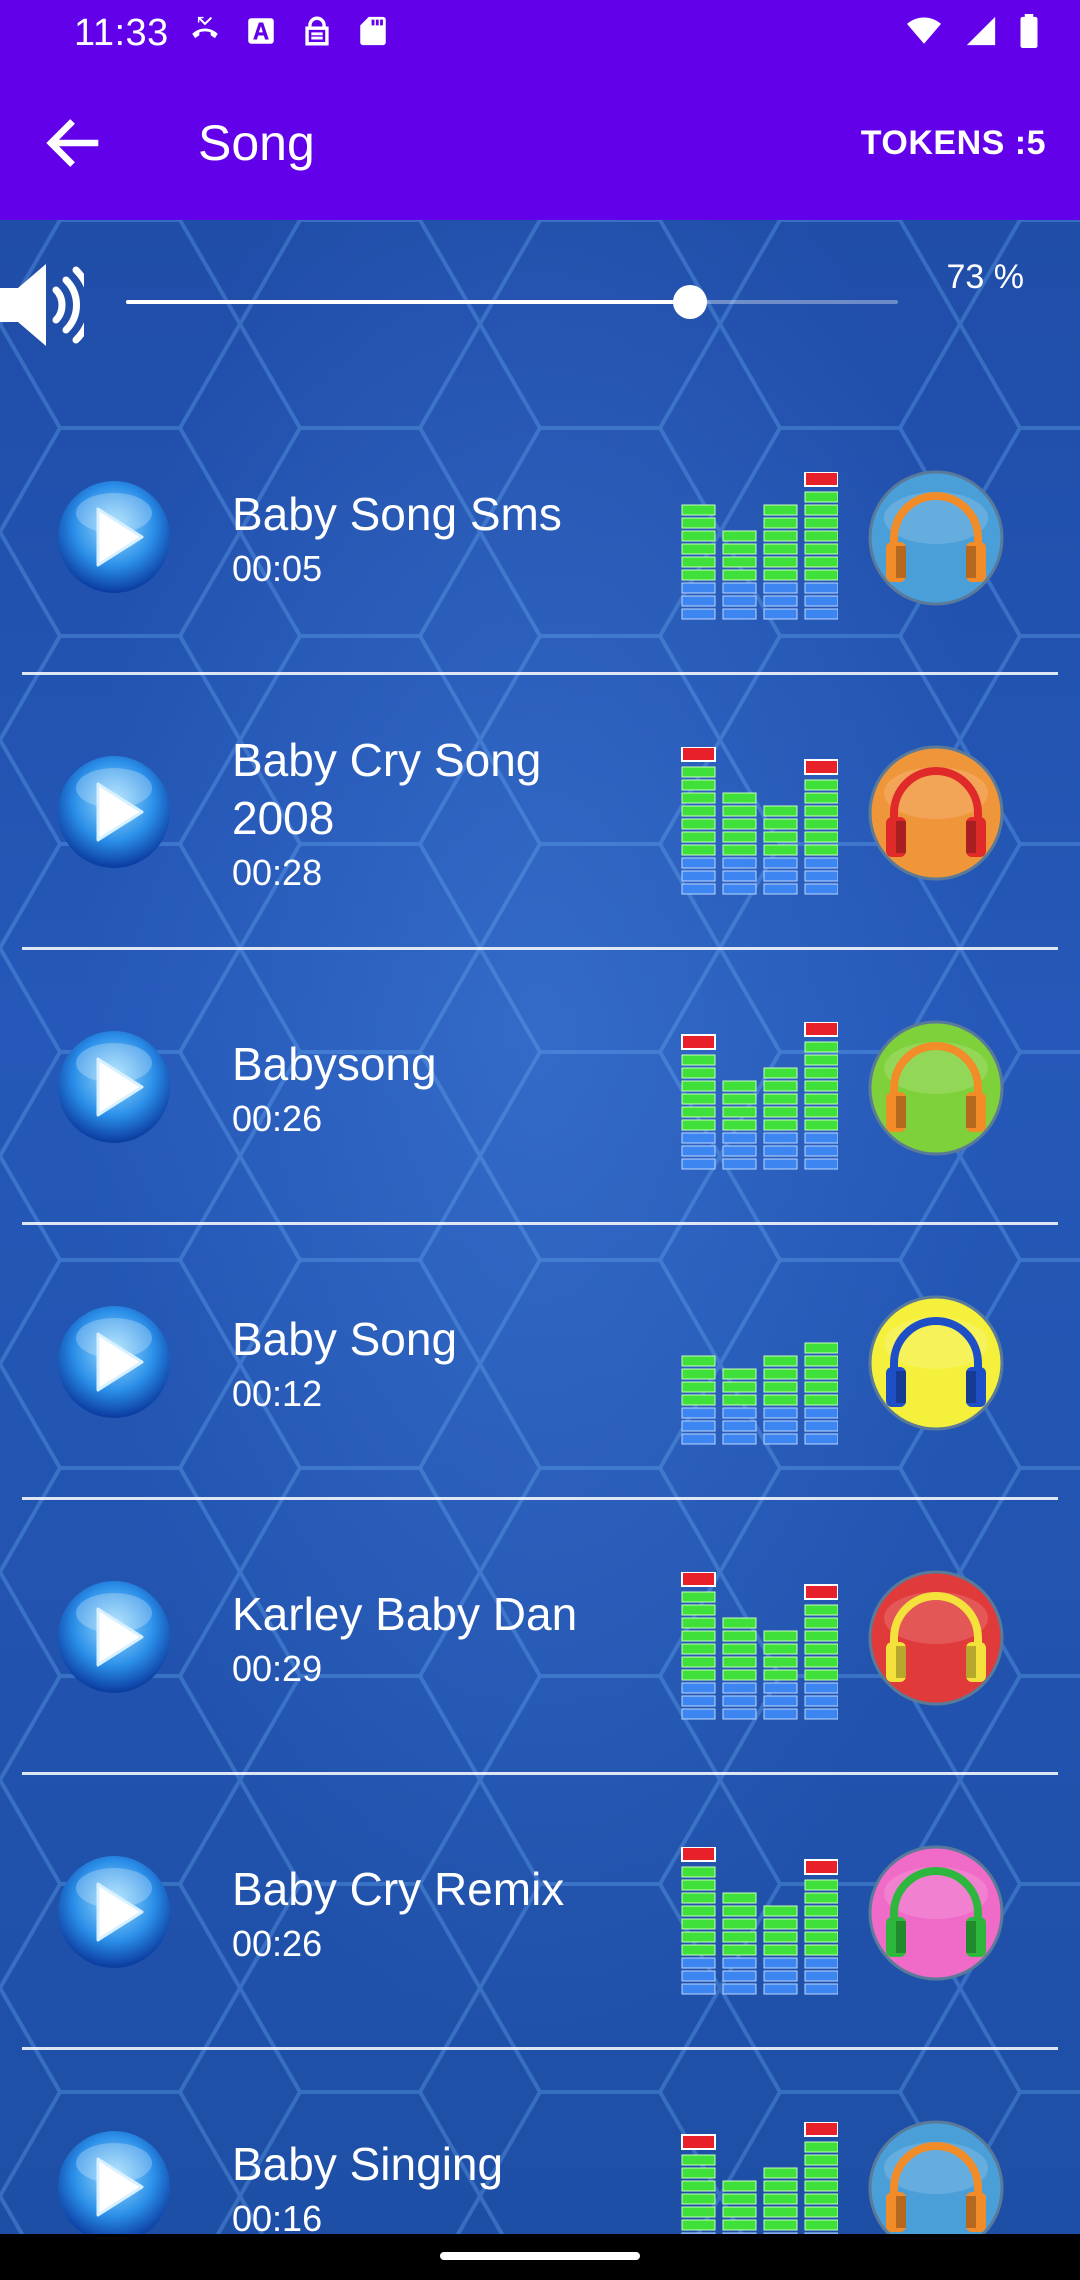 The width and height of the screenshot is (1080, 2280). Describe the element at coordinates (981, 31) in the screenshot. I see `signal-icon` at that location.